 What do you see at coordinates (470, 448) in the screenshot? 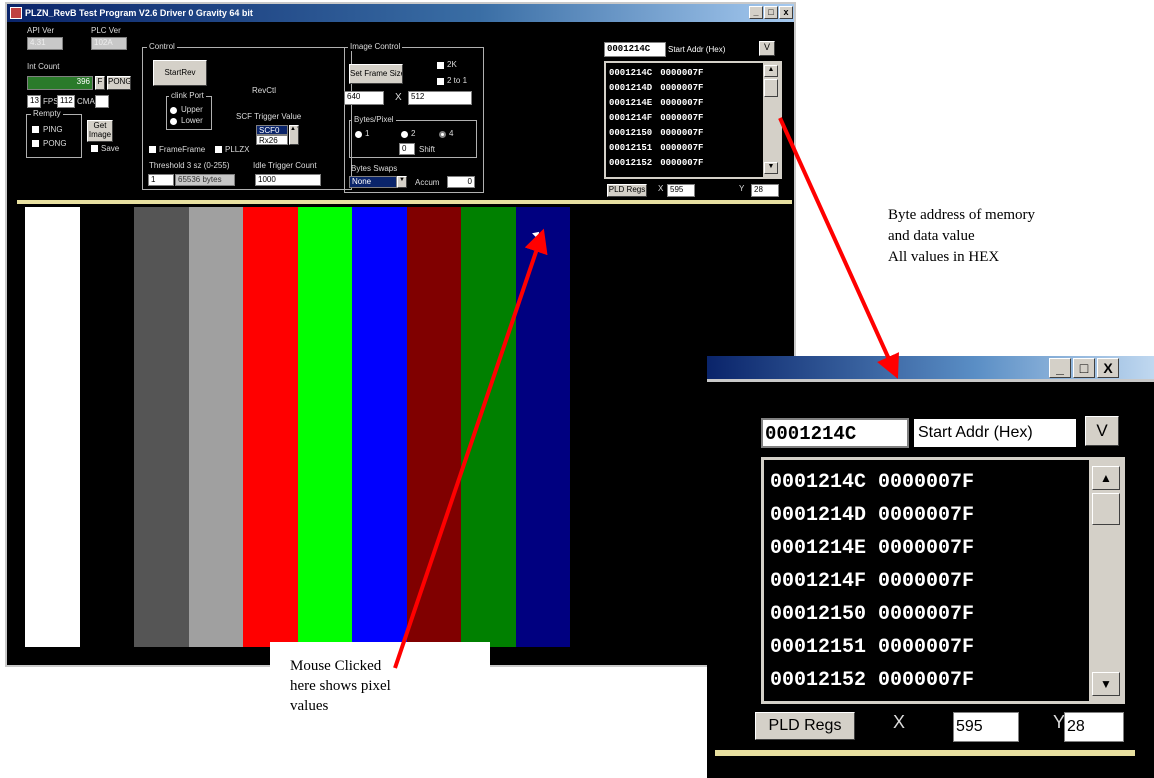
I see `mouse-arrow` at bounding box center [470, 448].